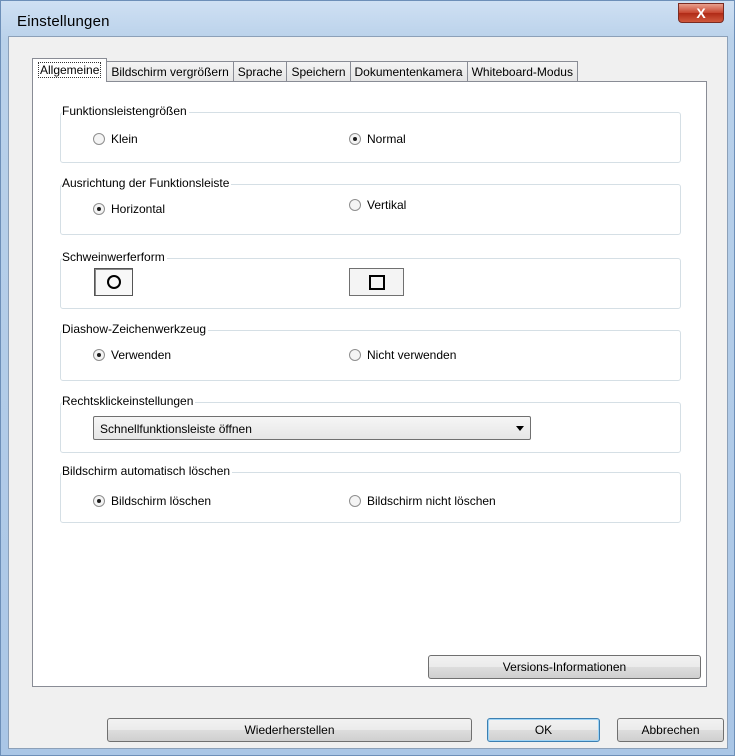 The width and height of the screenshot is (735, 756). I want to click on spotlight-square-button, so click(376, 282).